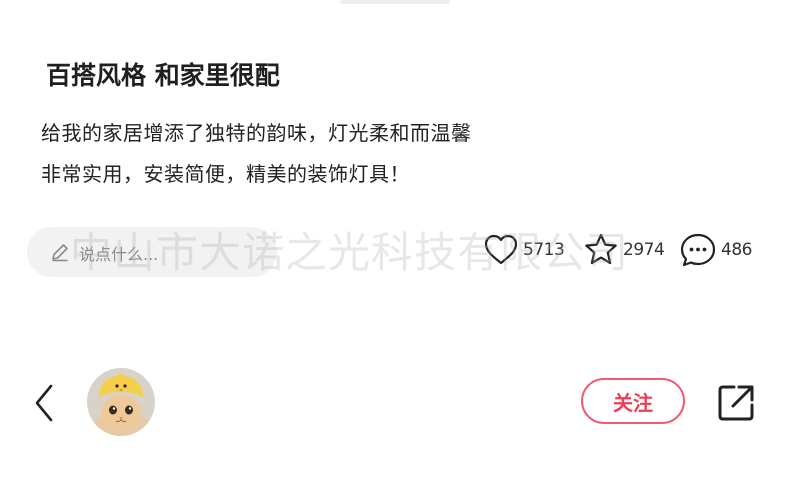 The width and height of the screenshot is (790, 479). What do you see at coordinates (225, 174) in the screenshot?
I see `post-body-line-2: 非常实用，安装简便，精美的装饰灯具！` at bounding box center [225, 174].